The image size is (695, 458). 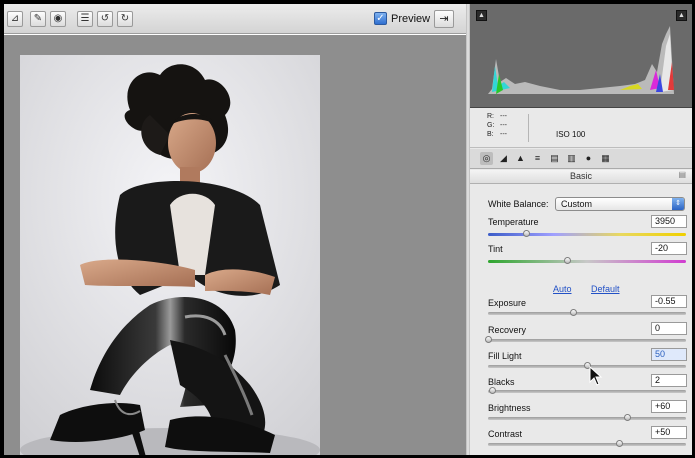 What do you see at coordinates (503, 116) in the screenshot?
I see `r-value: ---` at bounding box center [503, 116].